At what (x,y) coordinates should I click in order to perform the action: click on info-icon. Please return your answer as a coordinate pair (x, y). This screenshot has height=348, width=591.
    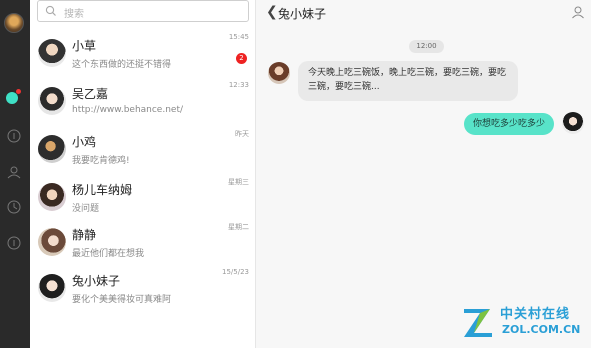
    Looking at the image, I should click on (14, 136).